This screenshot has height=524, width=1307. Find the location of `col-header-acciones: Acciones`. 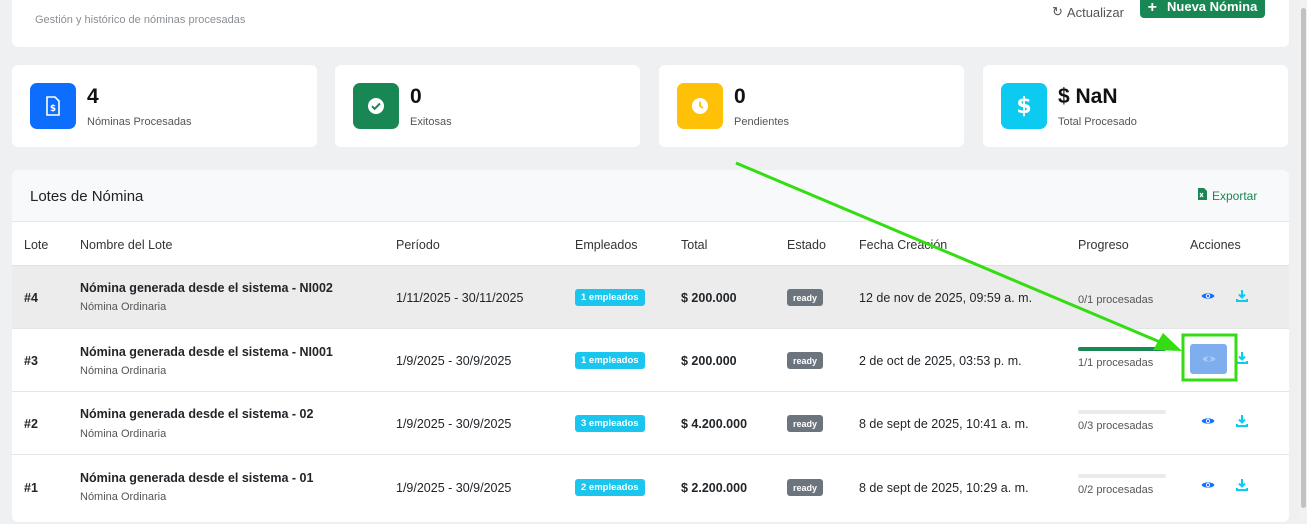

col-header-acciones: Acciones is located at coordinates (1215, 245).